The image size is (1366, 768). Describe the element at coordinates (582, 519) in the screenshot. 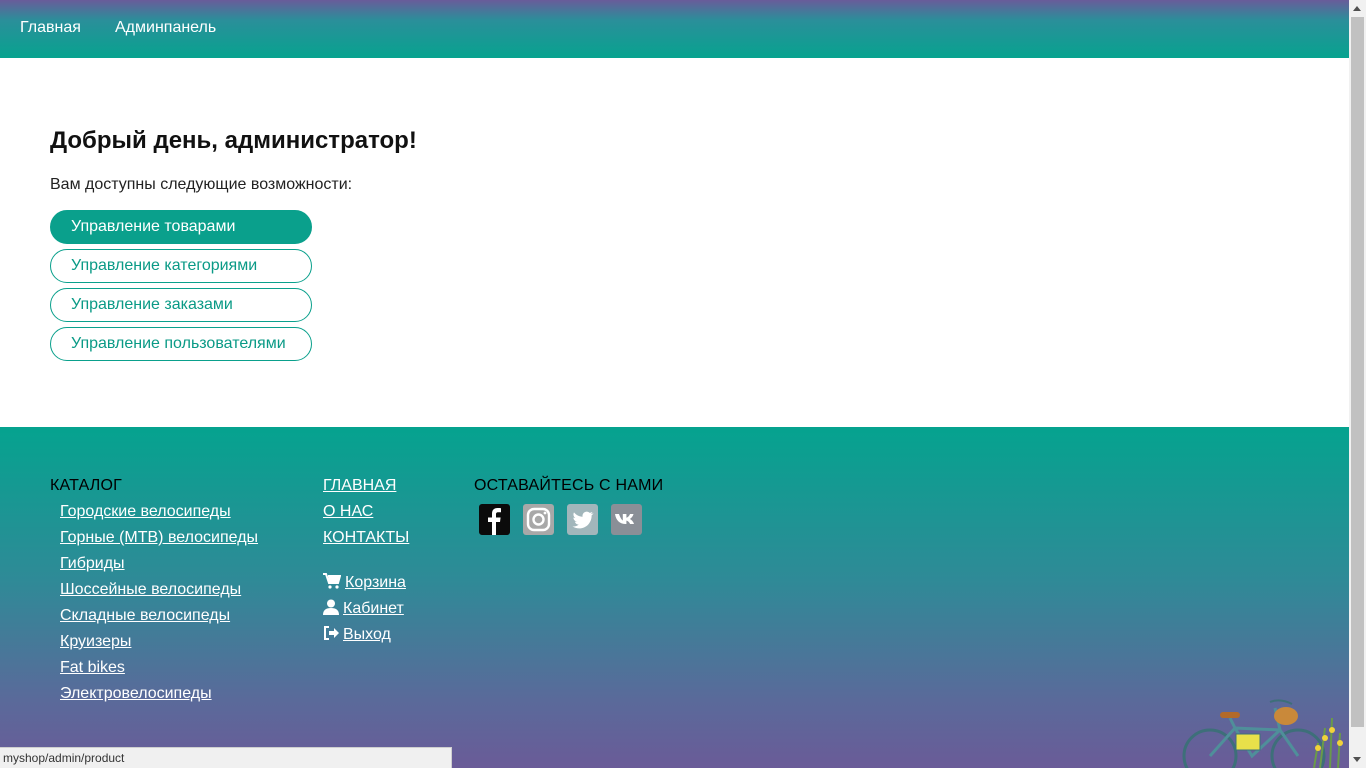

I see `twitter-icon` at that location.